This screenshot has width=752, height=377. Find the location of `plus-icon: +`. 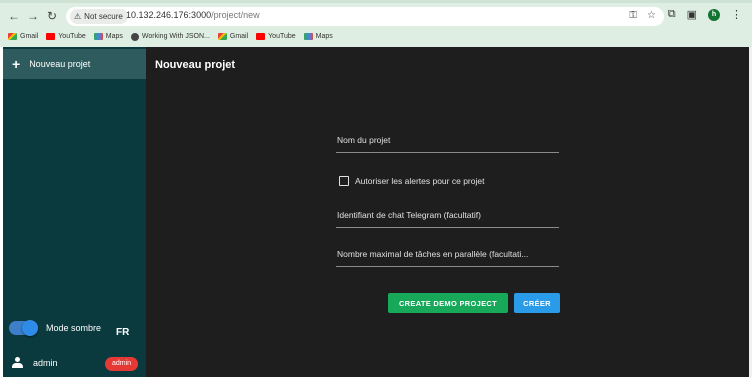

plus-icon: + is located at coordinates (16, 64).